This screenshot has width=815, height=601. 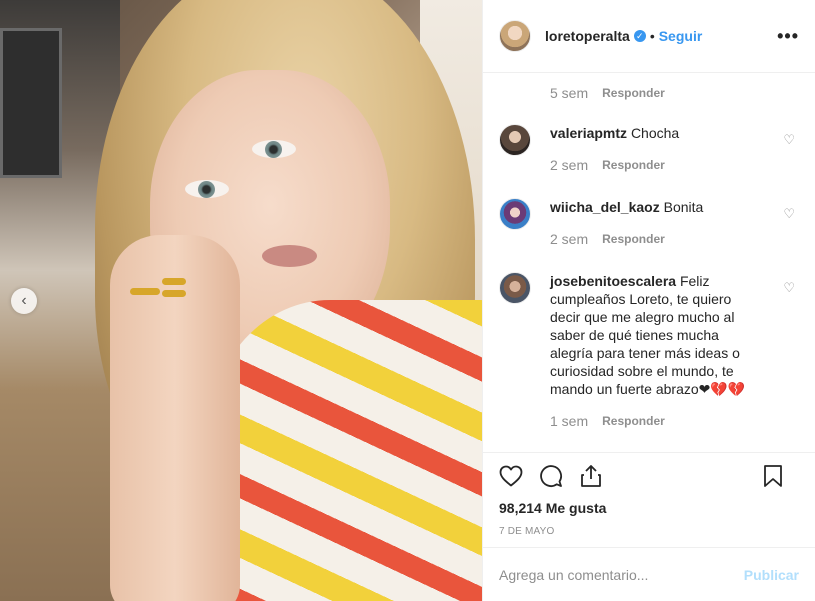 I want to click on comment-text: Bonita, so click(x=683, y=207).